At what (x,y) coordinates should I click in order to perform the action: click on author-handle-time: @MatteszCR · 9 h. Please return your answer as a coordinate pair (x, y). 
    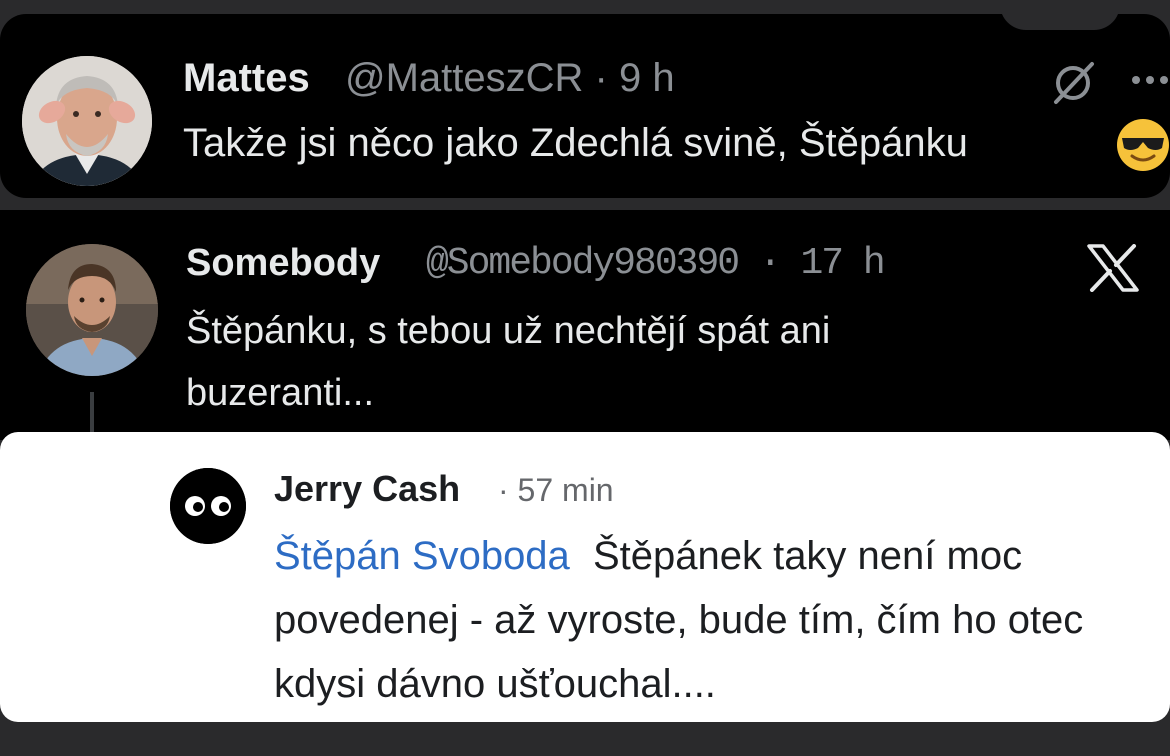
    Looking at the image, I should click on (510, 78).